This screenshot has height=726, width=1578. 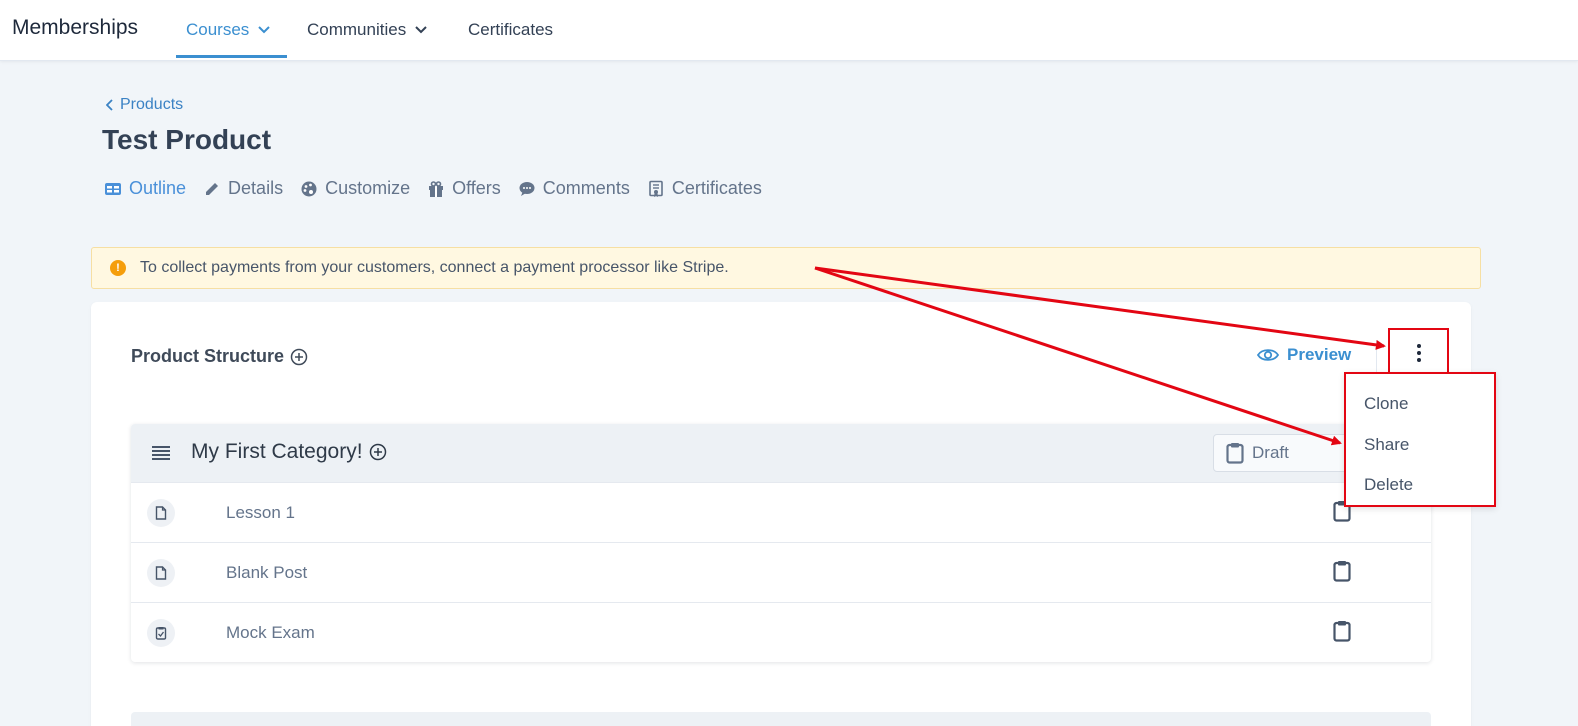 What do you see at coordinates (586, 188) in the screenshot?
I see `tab-comments-label: Comments` at bounding box center [586, 188].